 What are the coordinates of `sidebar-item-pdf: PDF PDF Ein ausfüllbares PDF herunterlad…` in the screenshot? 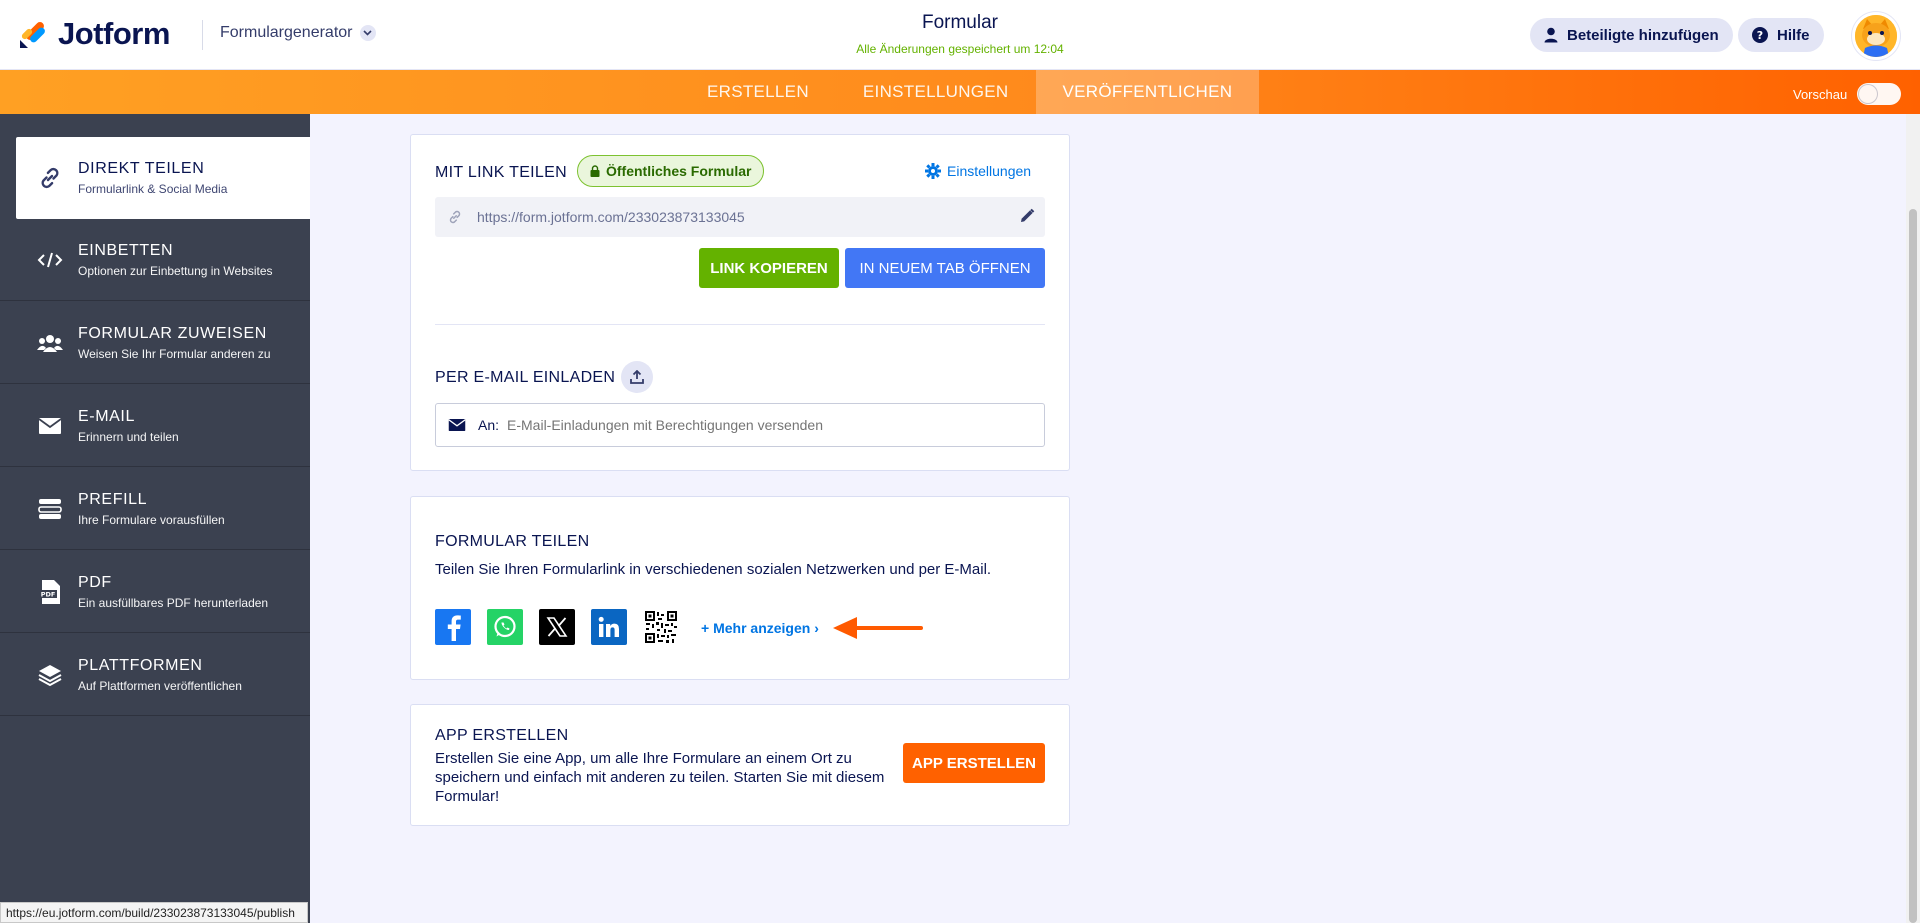 It's located at (155, 592).